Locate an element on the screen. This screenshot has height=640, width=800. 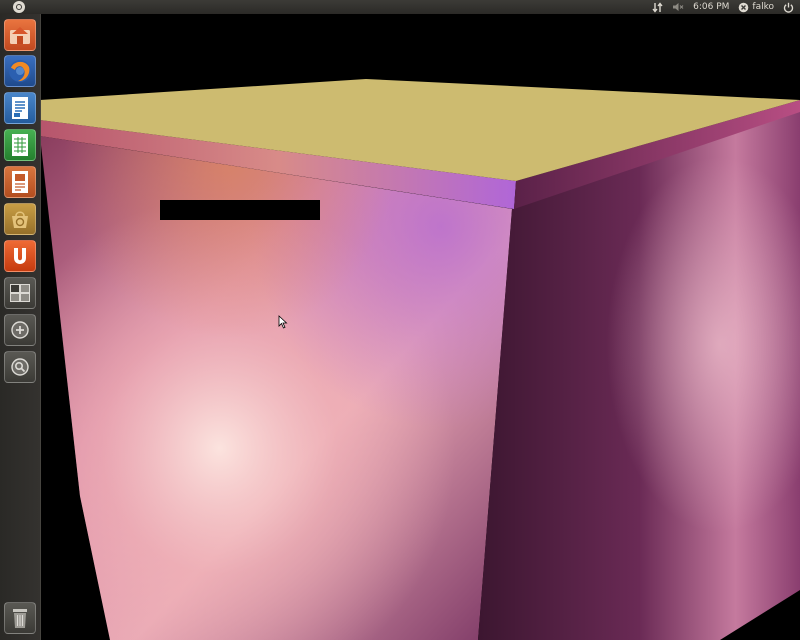
software-center-icon is located at coordinates (20, 219).